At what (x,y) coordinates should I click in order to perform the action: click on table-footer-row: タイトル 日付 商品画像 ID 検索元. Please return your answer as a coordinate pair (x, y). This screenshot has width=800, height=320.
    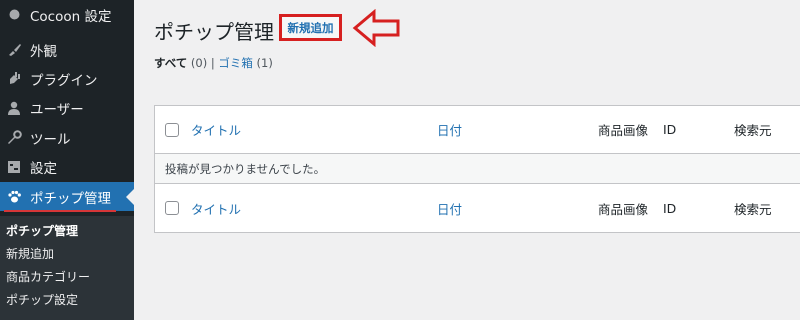
    Looking at the image, I should click on (477, 208).